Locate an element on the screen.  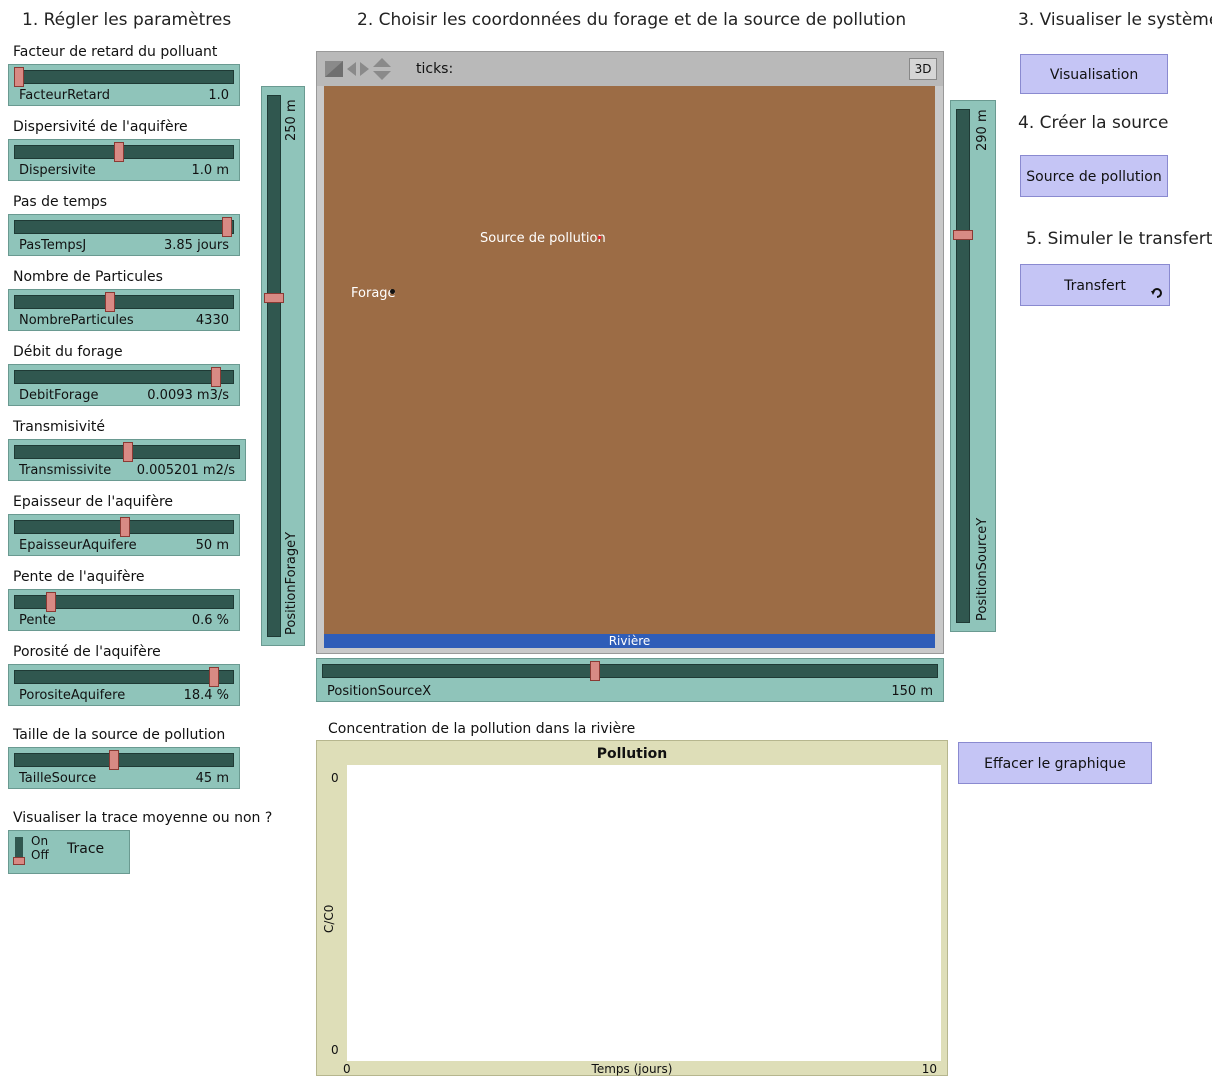
source-marker is located at coordinates (599, 237).